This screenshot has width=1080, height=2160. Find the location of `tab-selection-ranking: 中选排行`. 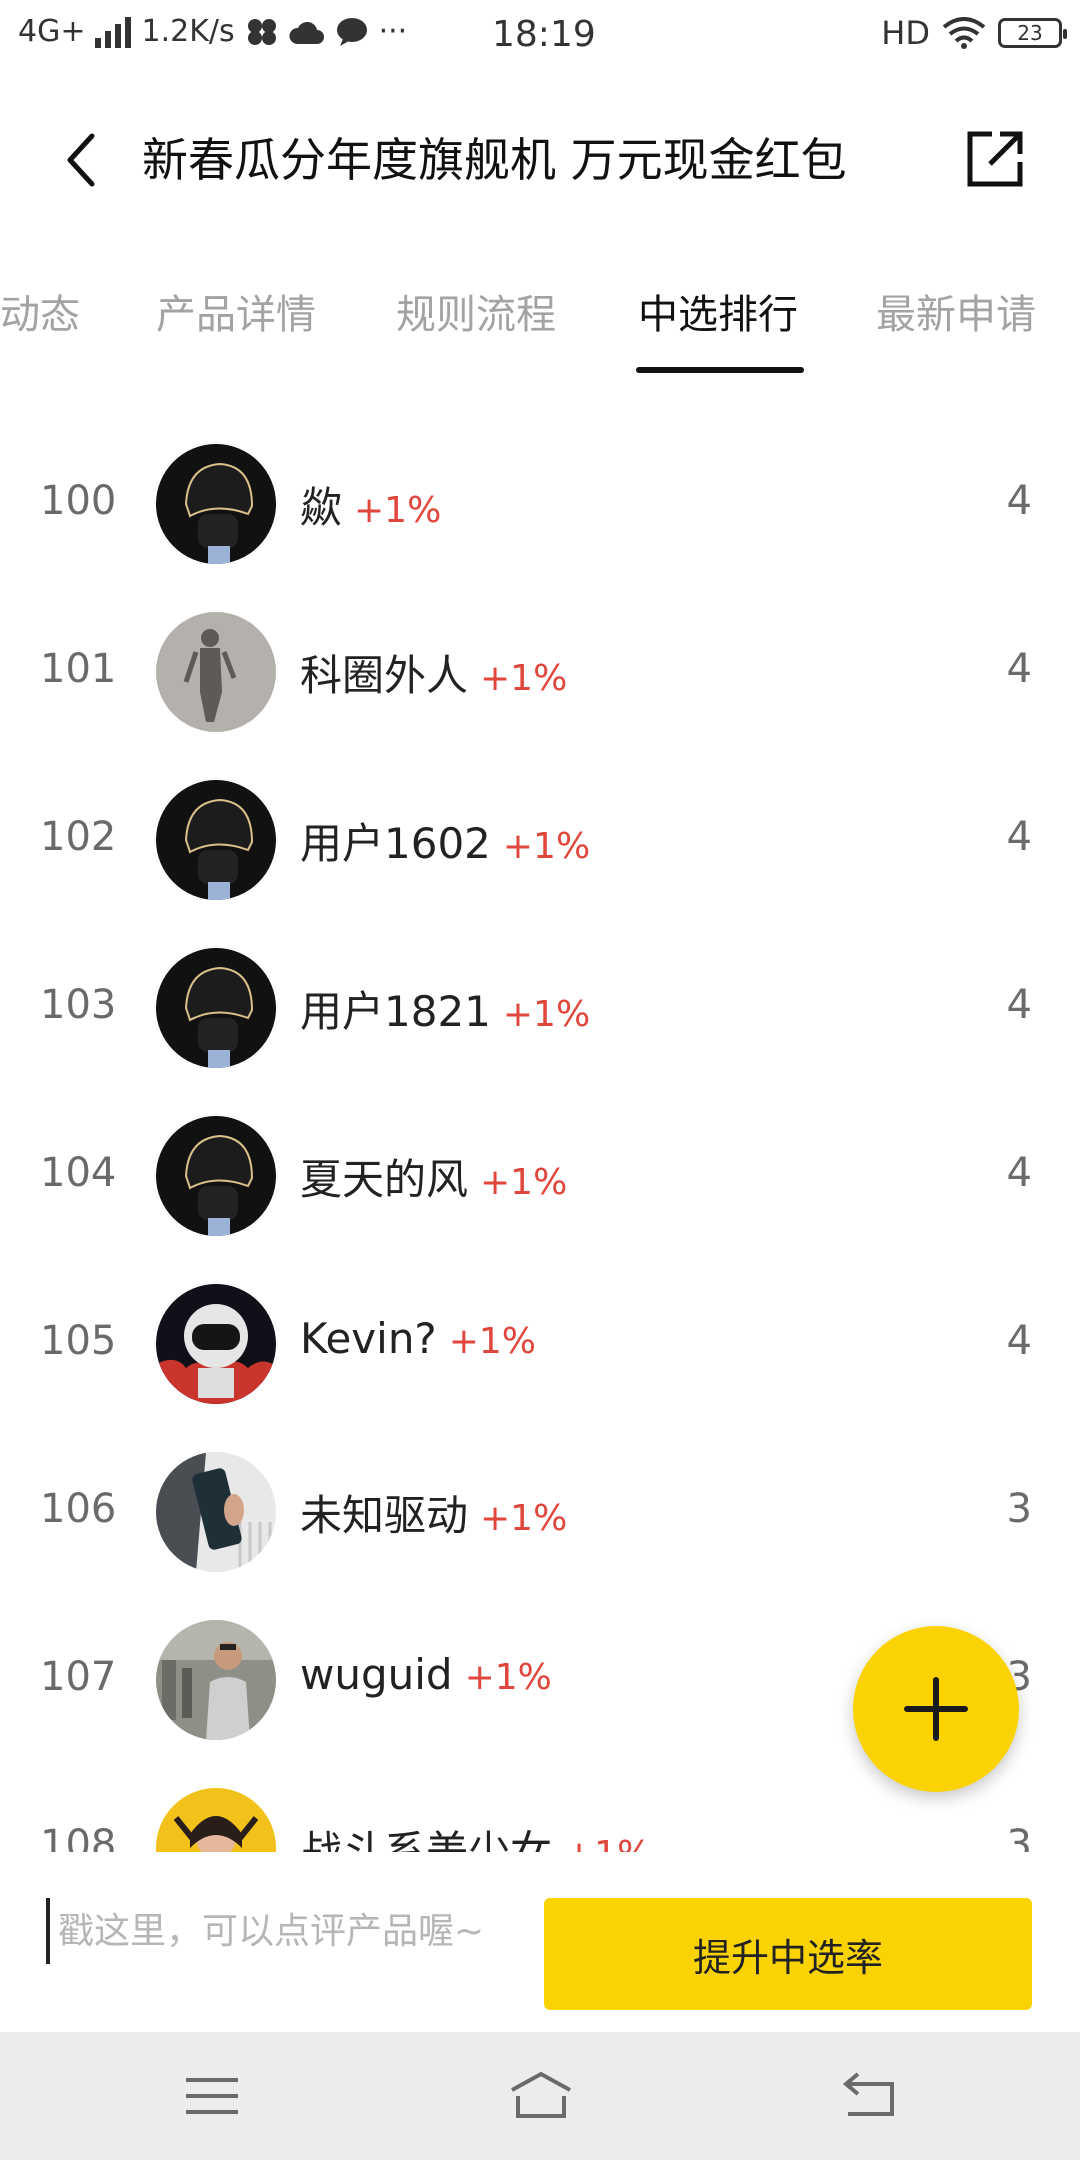

tab-selection-ranking: 中选排行 is located at coordinates (718, 311).